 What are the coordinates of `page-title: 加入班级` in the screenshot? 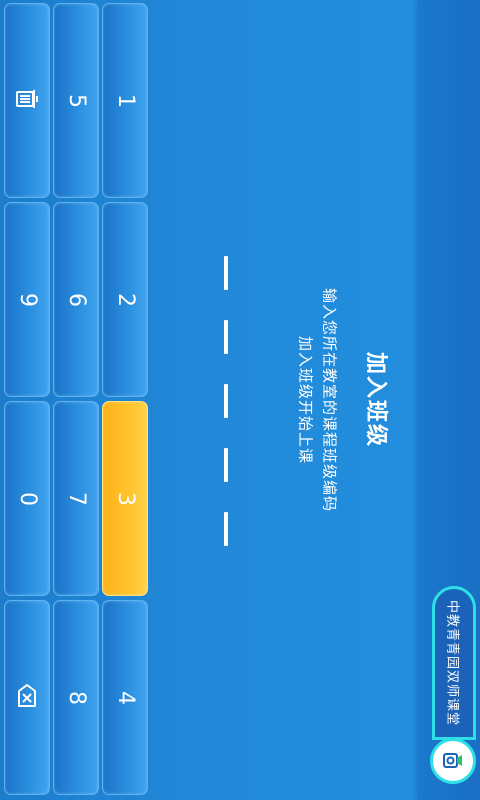 It's located at (375, 400).